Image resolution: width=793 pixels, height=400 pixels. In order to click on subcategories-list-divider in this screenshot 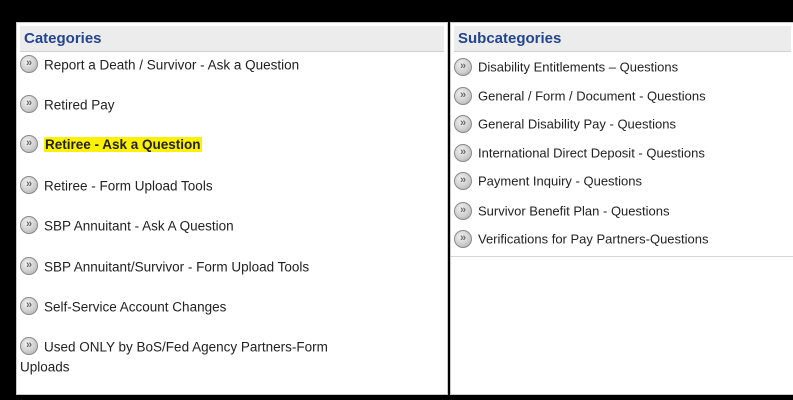, I will do `click(622, 256)`.